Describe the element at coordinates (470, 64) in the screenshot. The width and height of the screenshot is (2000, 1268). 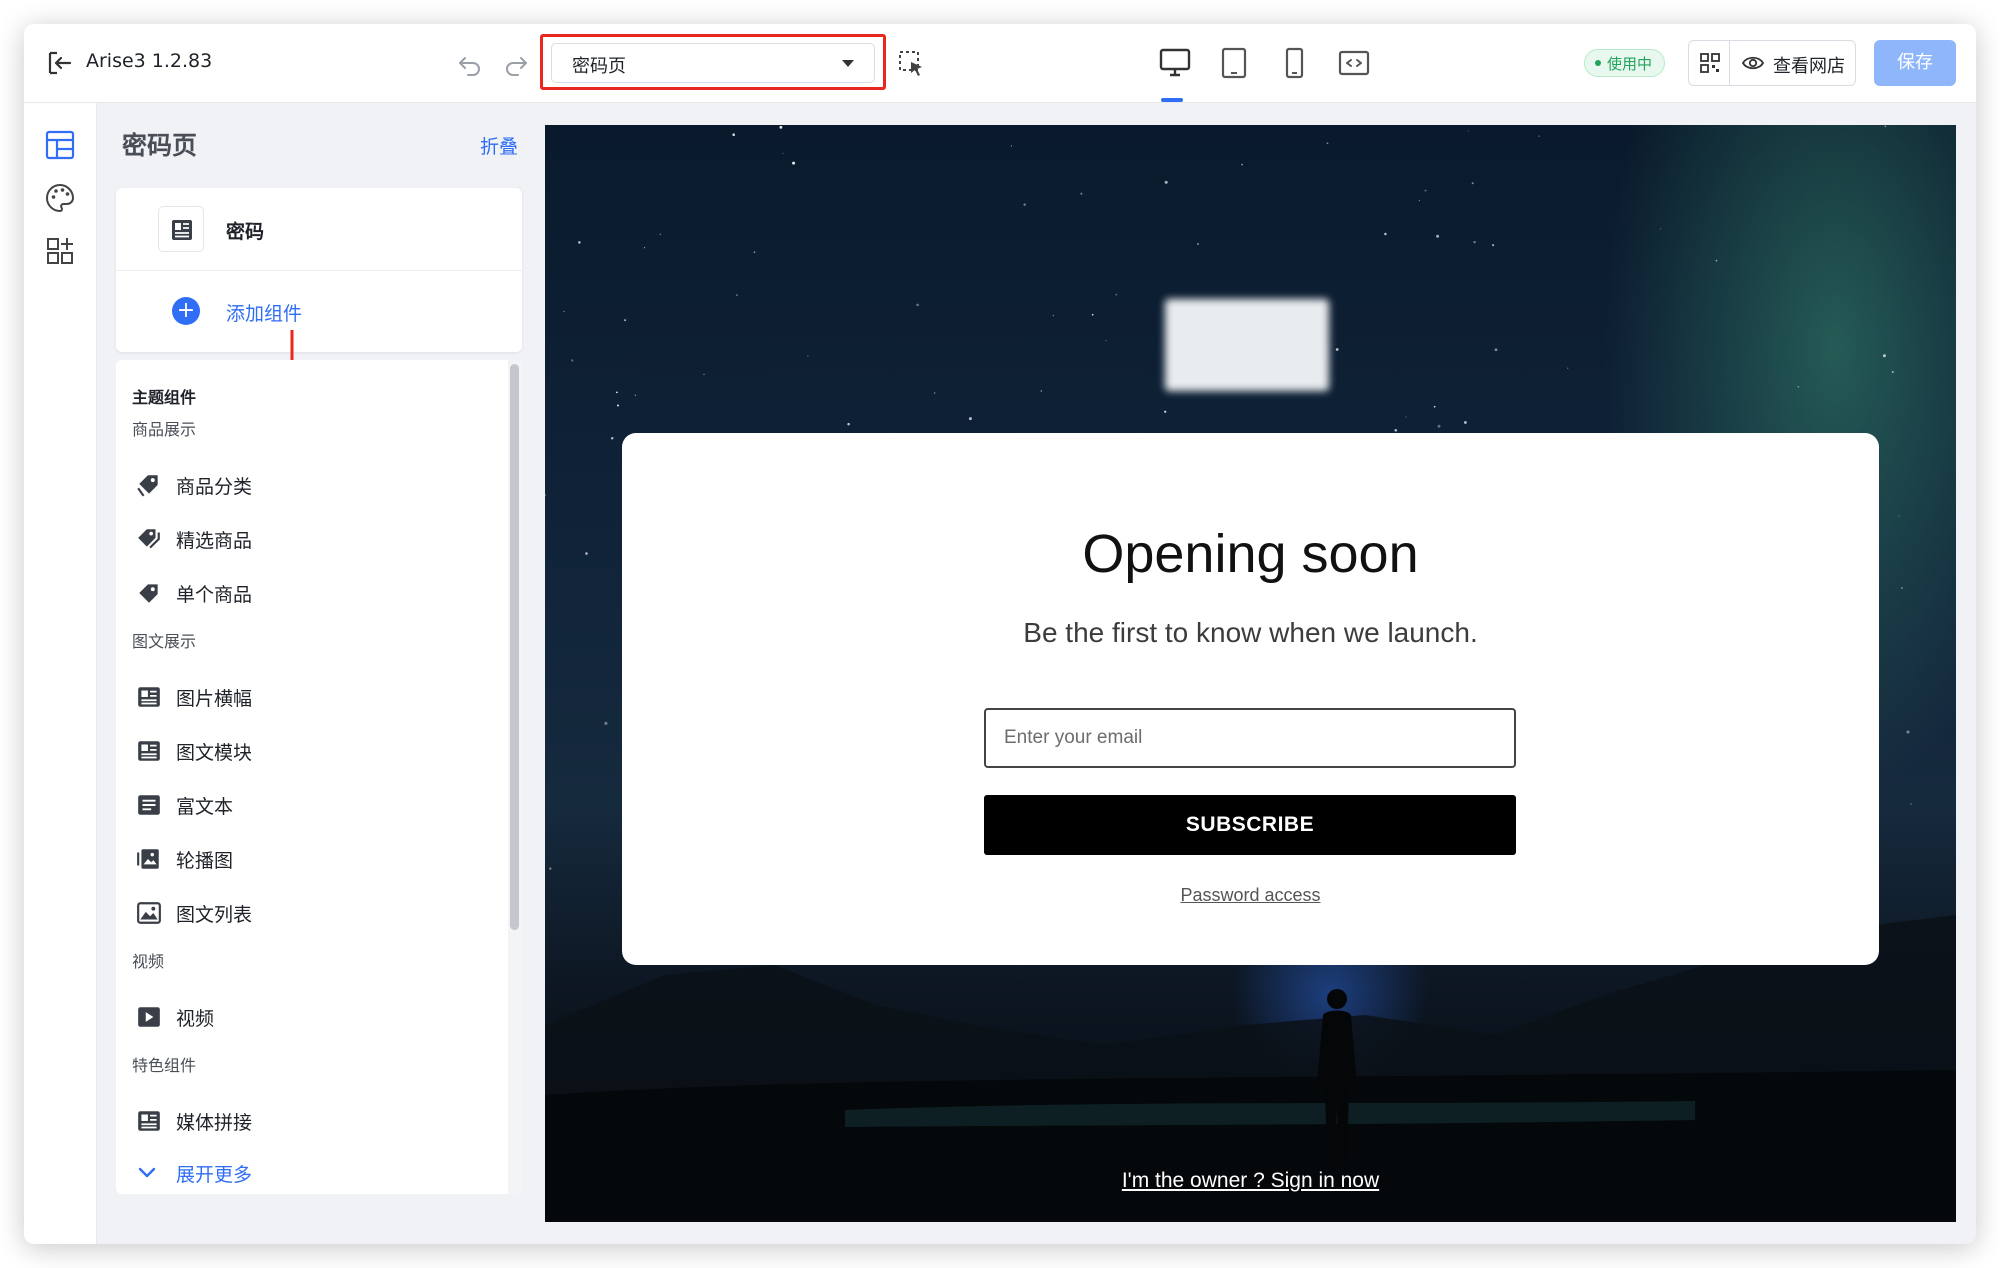
I see `undo-icon` at that location.